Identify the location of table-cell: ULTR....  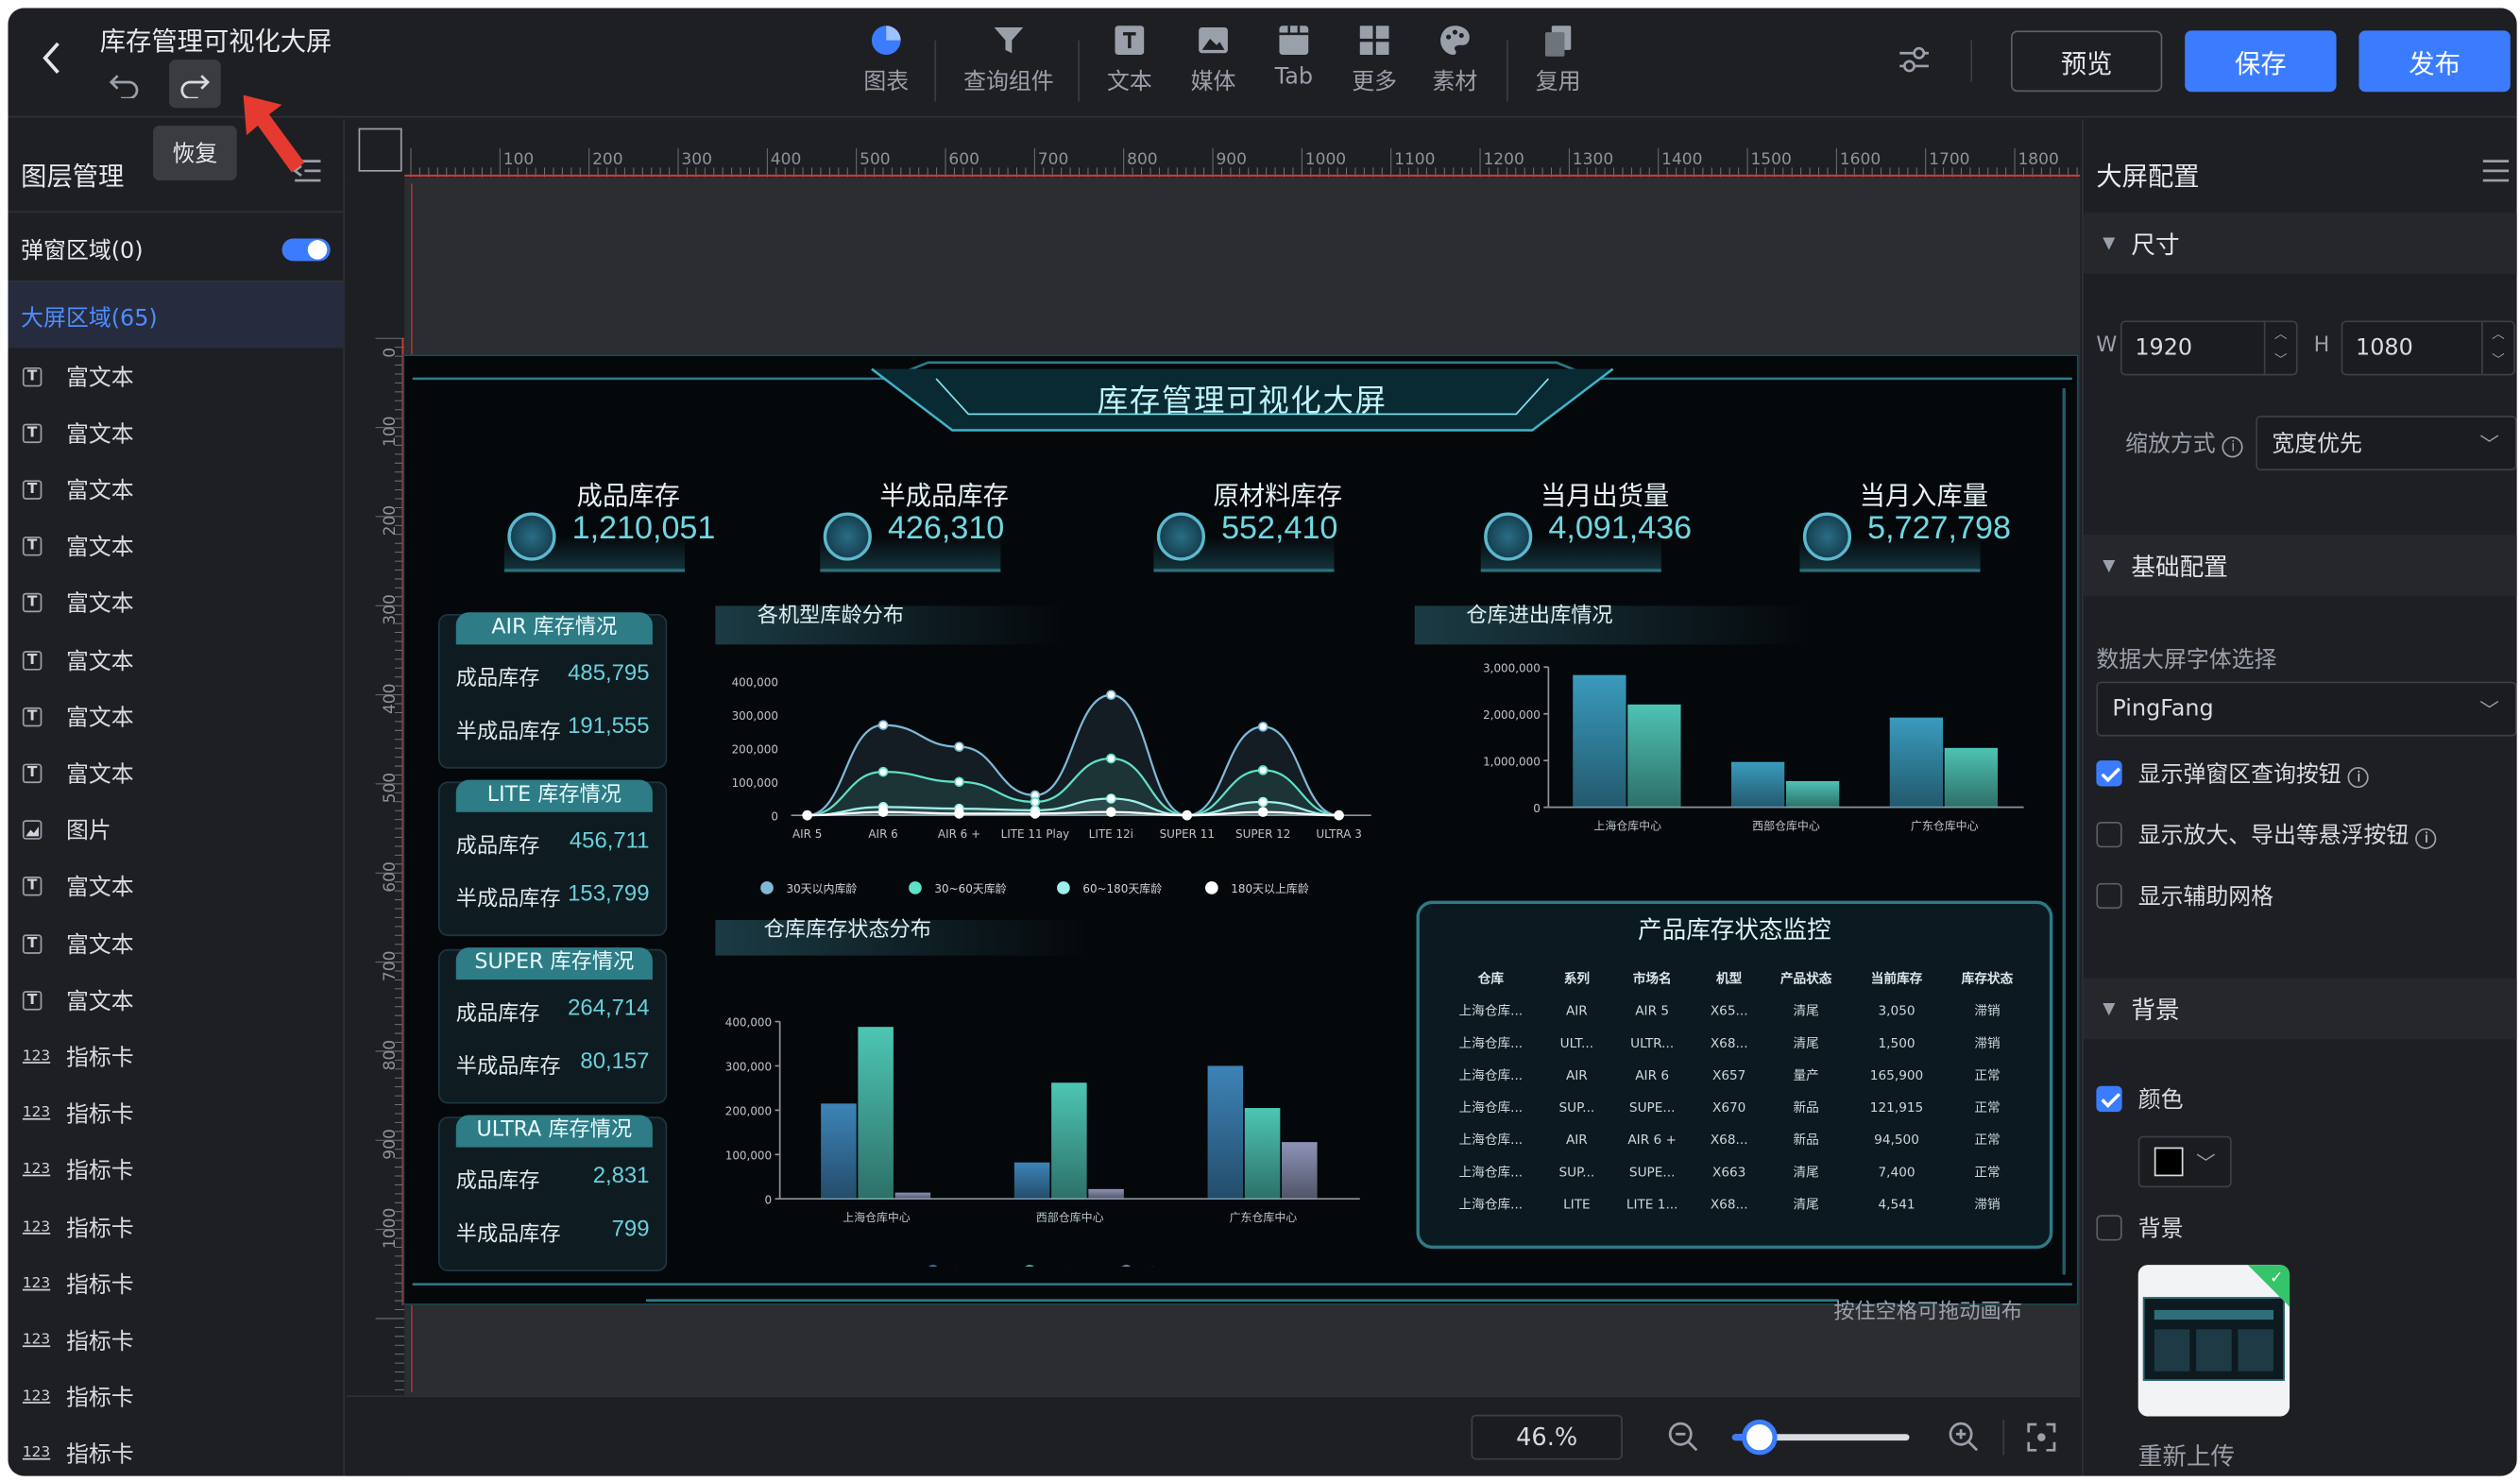
(1652, 1042).